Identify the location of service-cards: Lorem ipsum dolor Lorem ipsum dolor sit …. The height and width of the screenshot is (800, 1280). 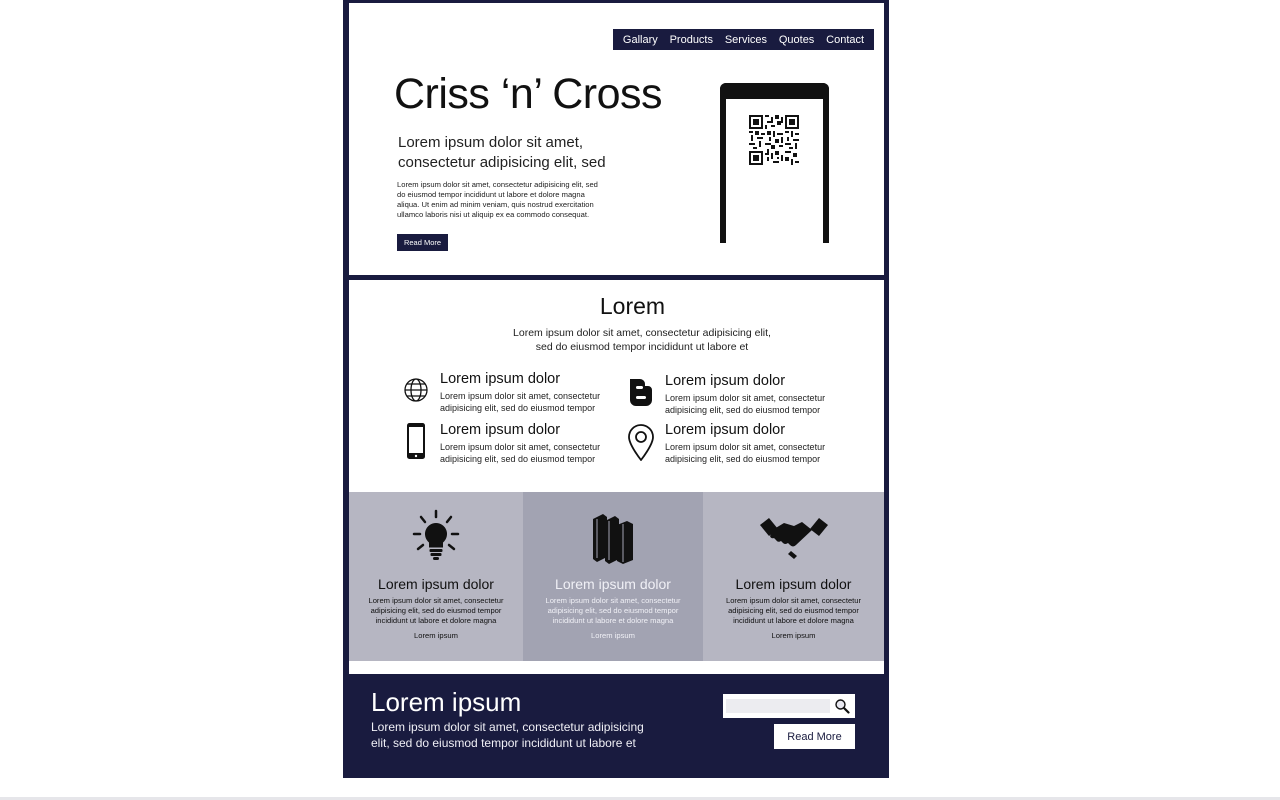
(616, 576).